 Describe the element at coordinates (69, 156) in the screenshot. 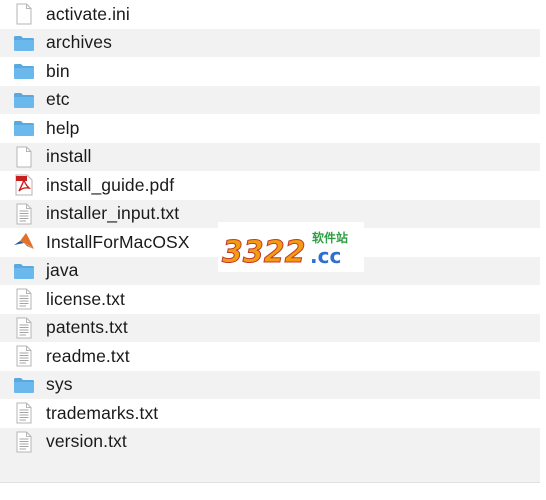

I see `file-name: install` at that location.